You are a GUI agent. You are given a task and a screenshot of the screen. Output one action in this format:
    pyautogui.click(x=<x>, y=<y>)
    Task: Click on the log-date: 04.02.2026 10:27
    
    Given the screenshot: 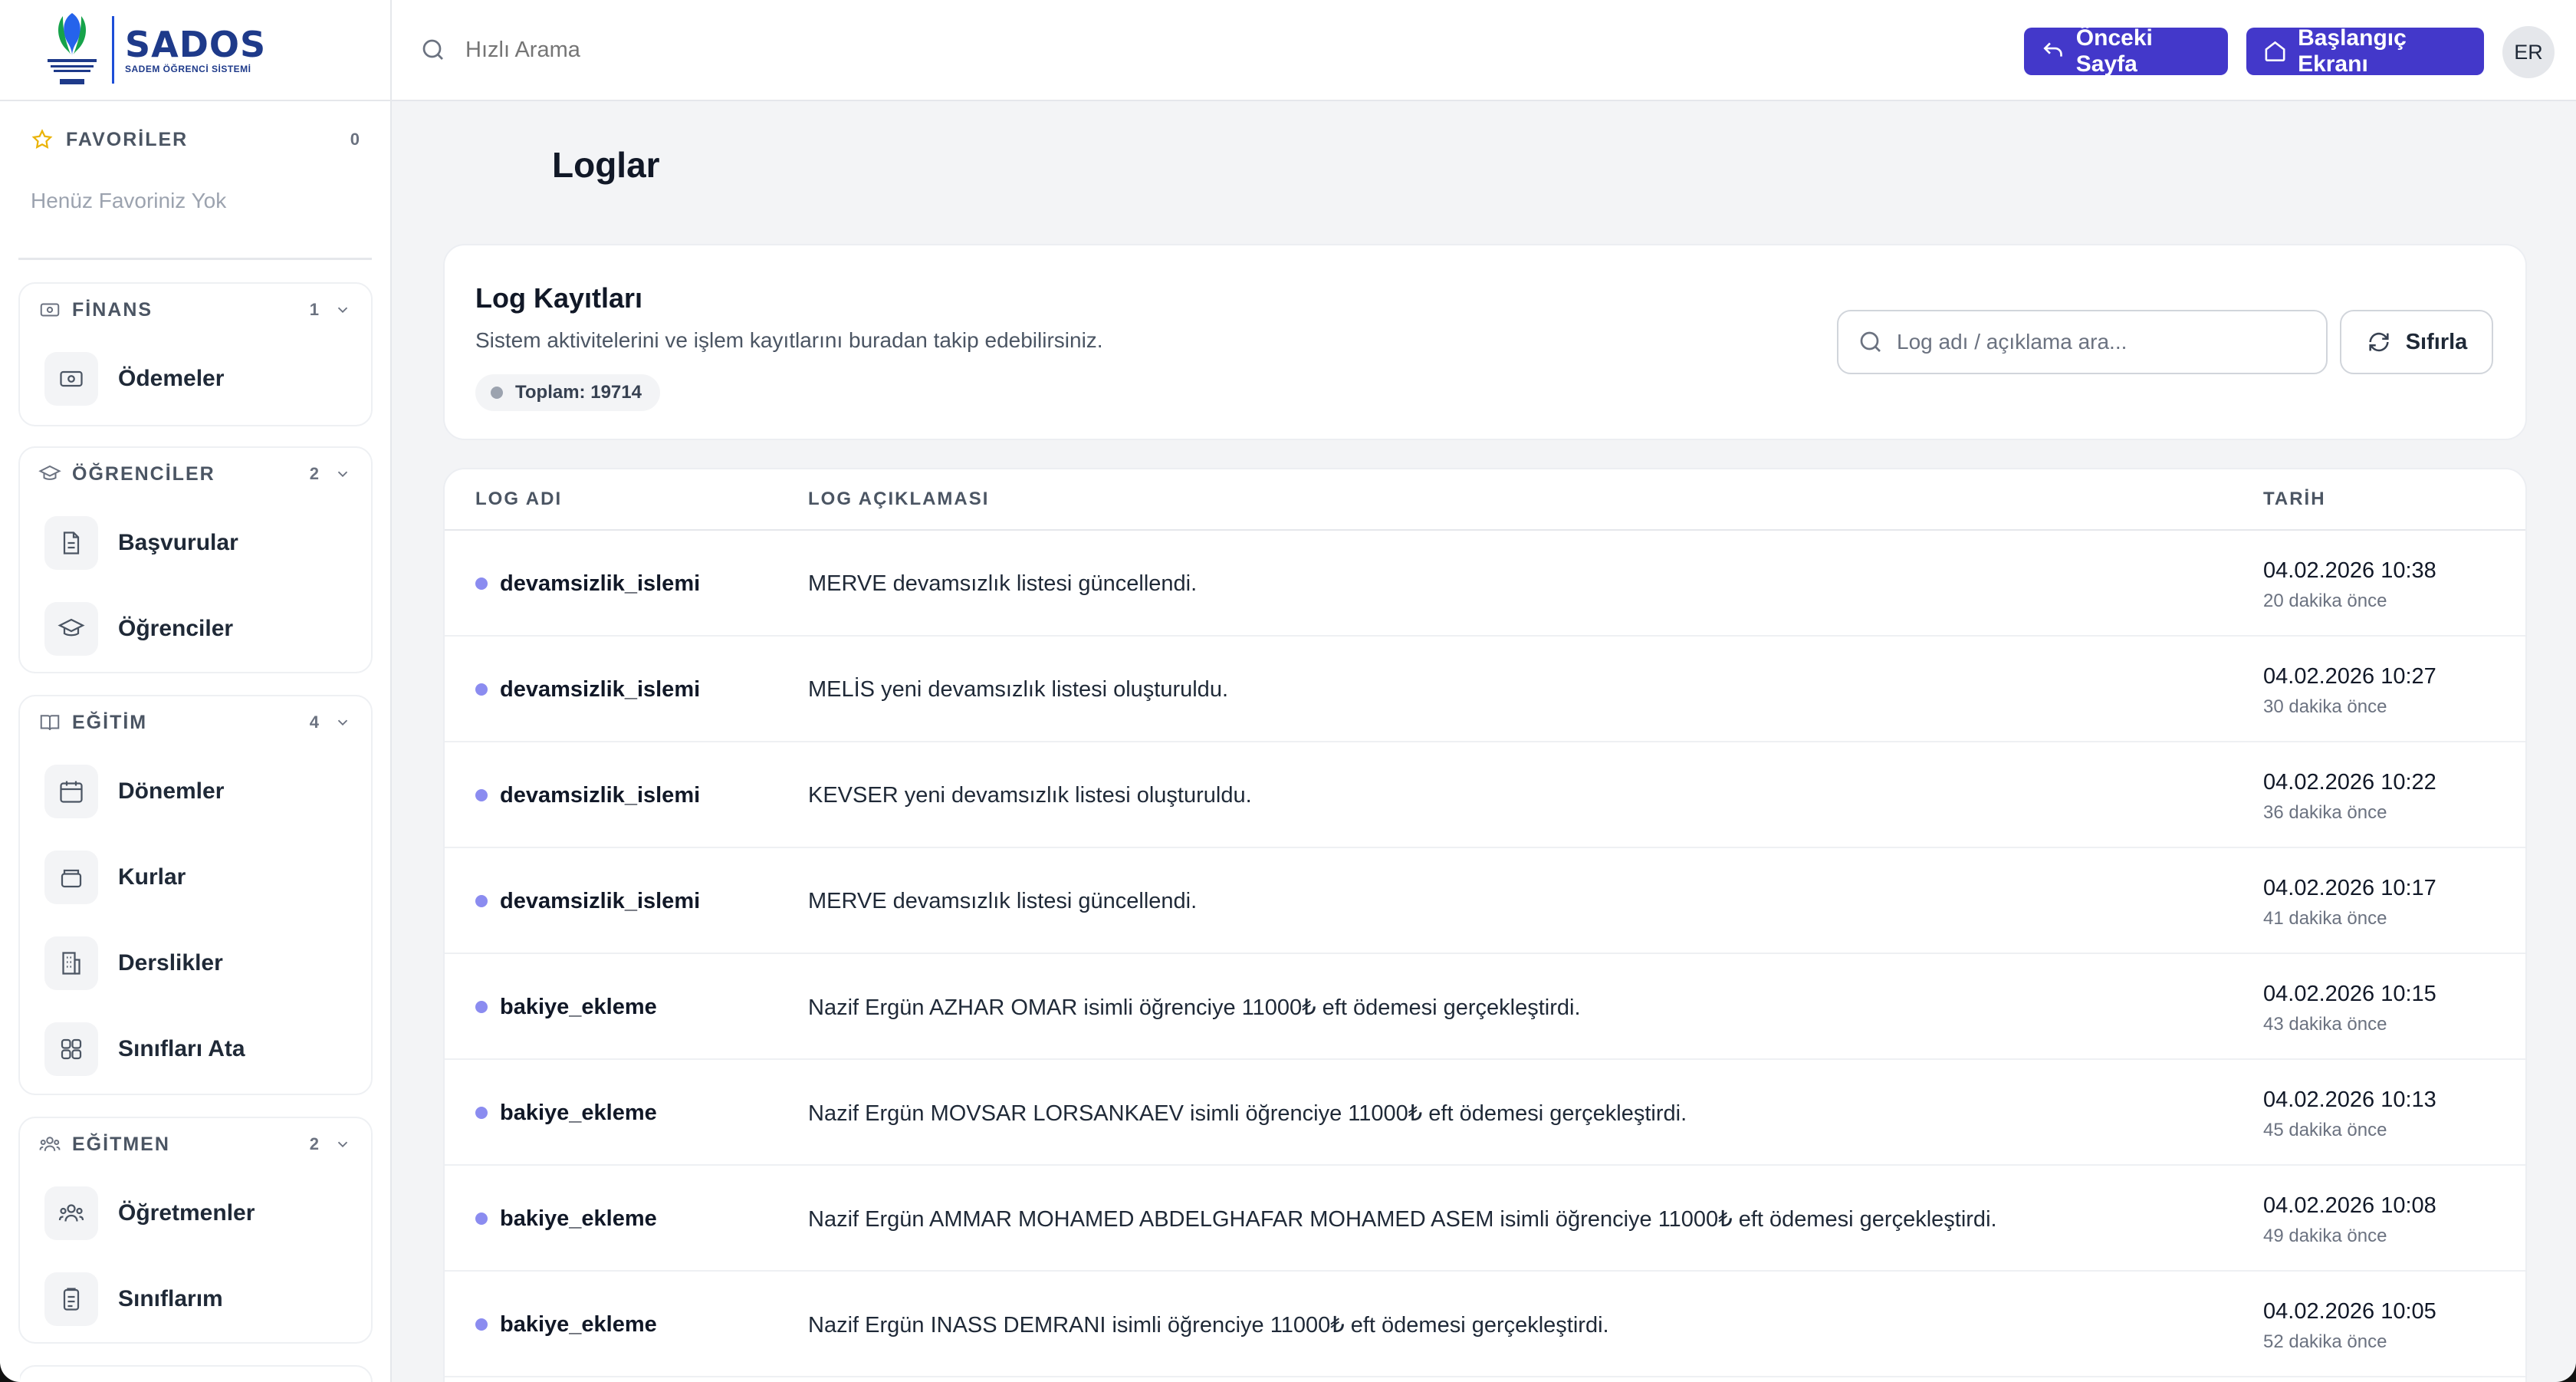 What is the action you would take?
    pyautogui.click(x=2350, y=676)
    